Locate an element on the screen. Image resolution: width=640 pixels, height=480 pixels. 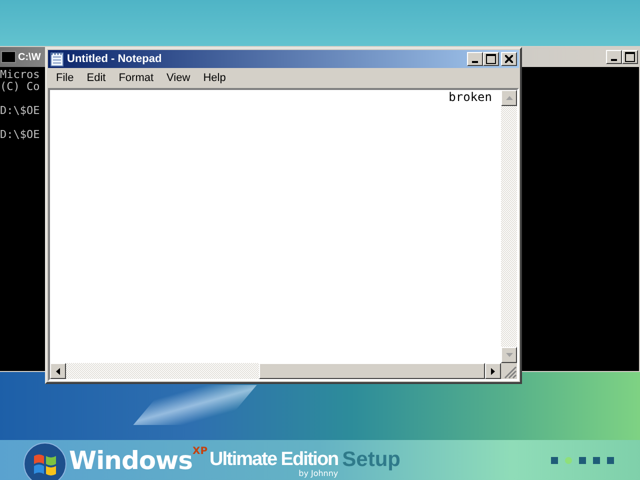
resize-grip-icon is located at coordinates (509, 371).